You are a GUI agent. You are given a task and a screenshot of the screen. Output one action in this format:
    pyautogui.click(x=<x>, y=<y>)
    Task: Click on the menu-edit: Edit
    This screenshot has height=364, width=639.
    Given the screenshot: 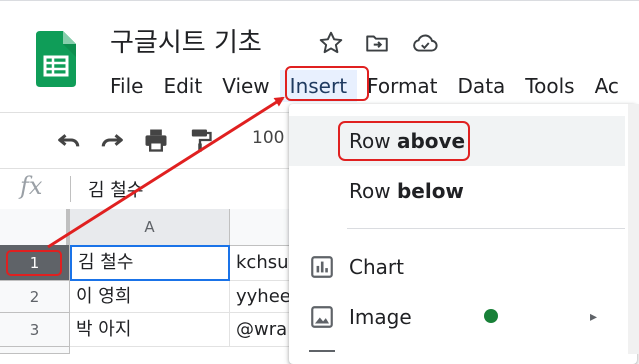 What is the action you would take?
    pyautogui.click(x=182, y=86)
    